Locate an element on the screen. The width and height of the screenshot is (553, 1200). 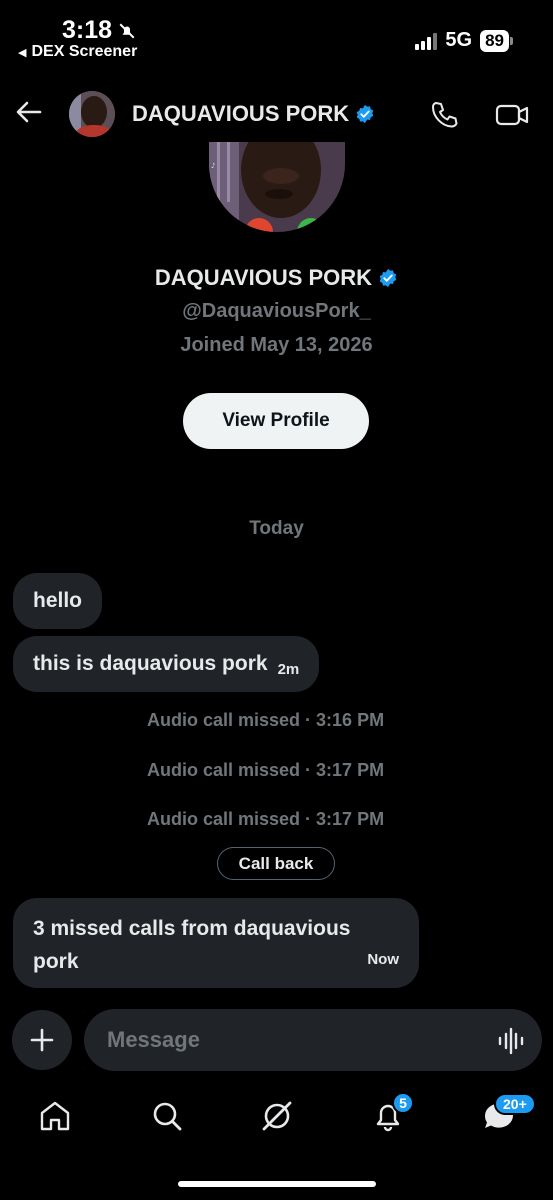
message-text: this is daquavious pork is located at coordinates (150, 663).